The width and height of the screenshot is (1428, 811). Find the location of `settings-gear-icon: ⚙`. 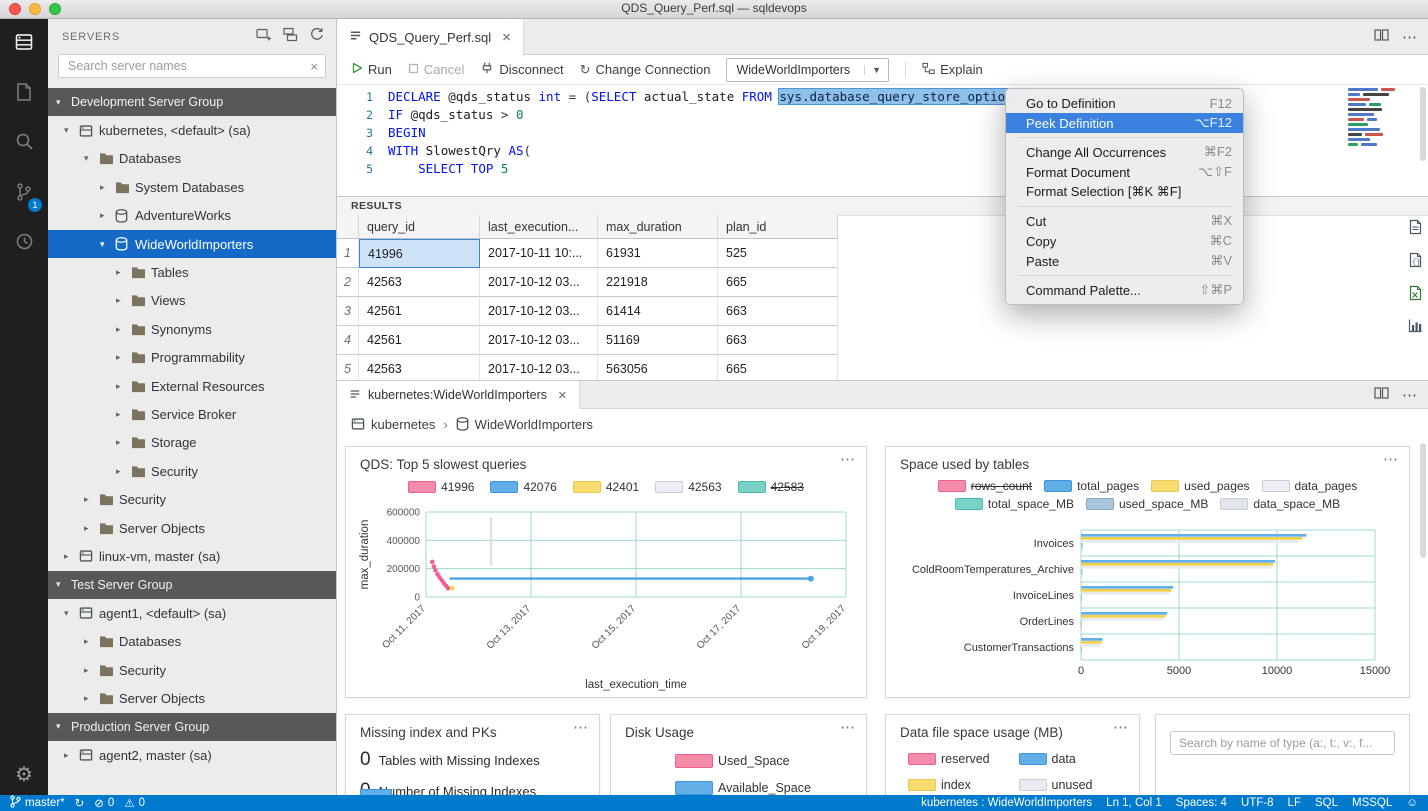

settings-gear-icon: ⚙ is located at coordinates (24, 774).